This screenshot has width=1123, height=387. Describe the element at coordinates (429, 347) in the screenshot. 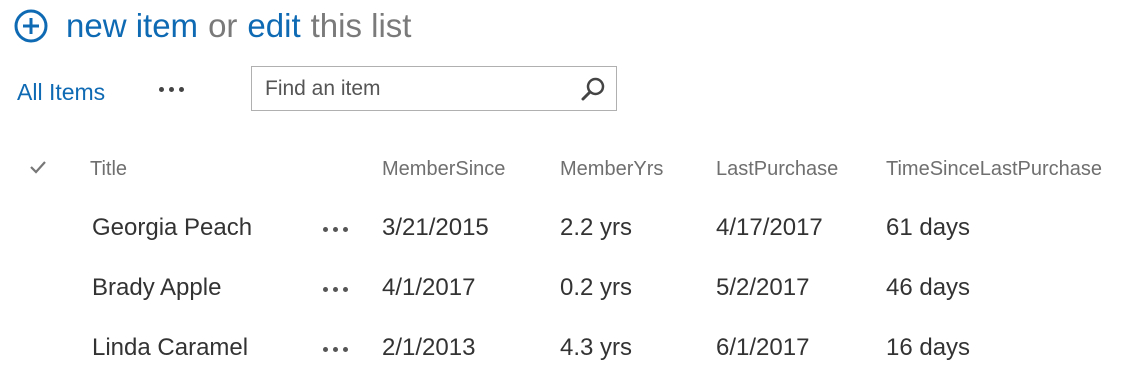

I see `row-membersince: 2/1/2013` at that location.